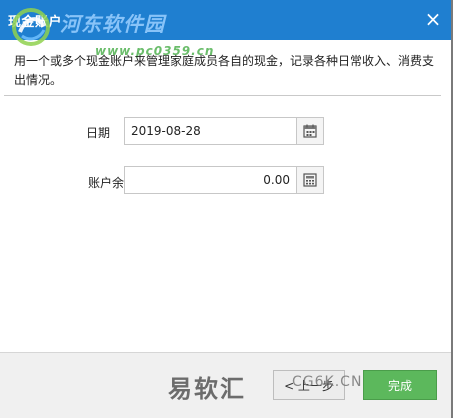  What do you see at coordinates (327, 382) in the screenshot?
I see `footer-watermark-url: CG6K.CN` at bounding box center [327, 382].